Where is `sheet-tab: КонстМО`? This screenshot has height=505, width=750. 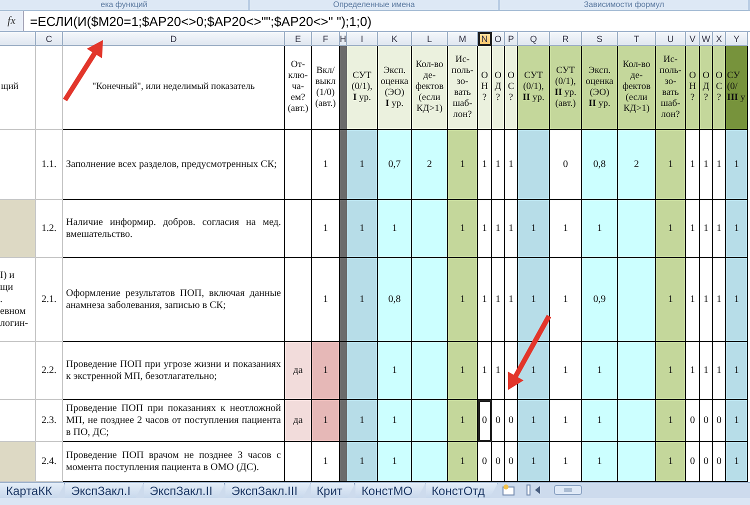
sheet-tab: КонстМО is located at coordinates (390, 490).